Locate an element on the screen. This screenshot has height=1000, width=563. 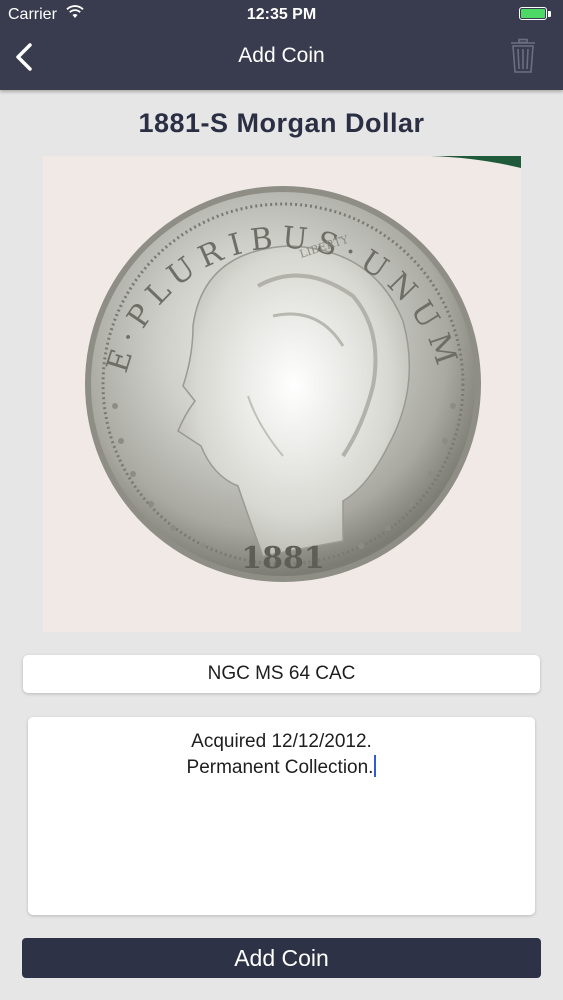
delete-button is located at coordinates (523, 56).